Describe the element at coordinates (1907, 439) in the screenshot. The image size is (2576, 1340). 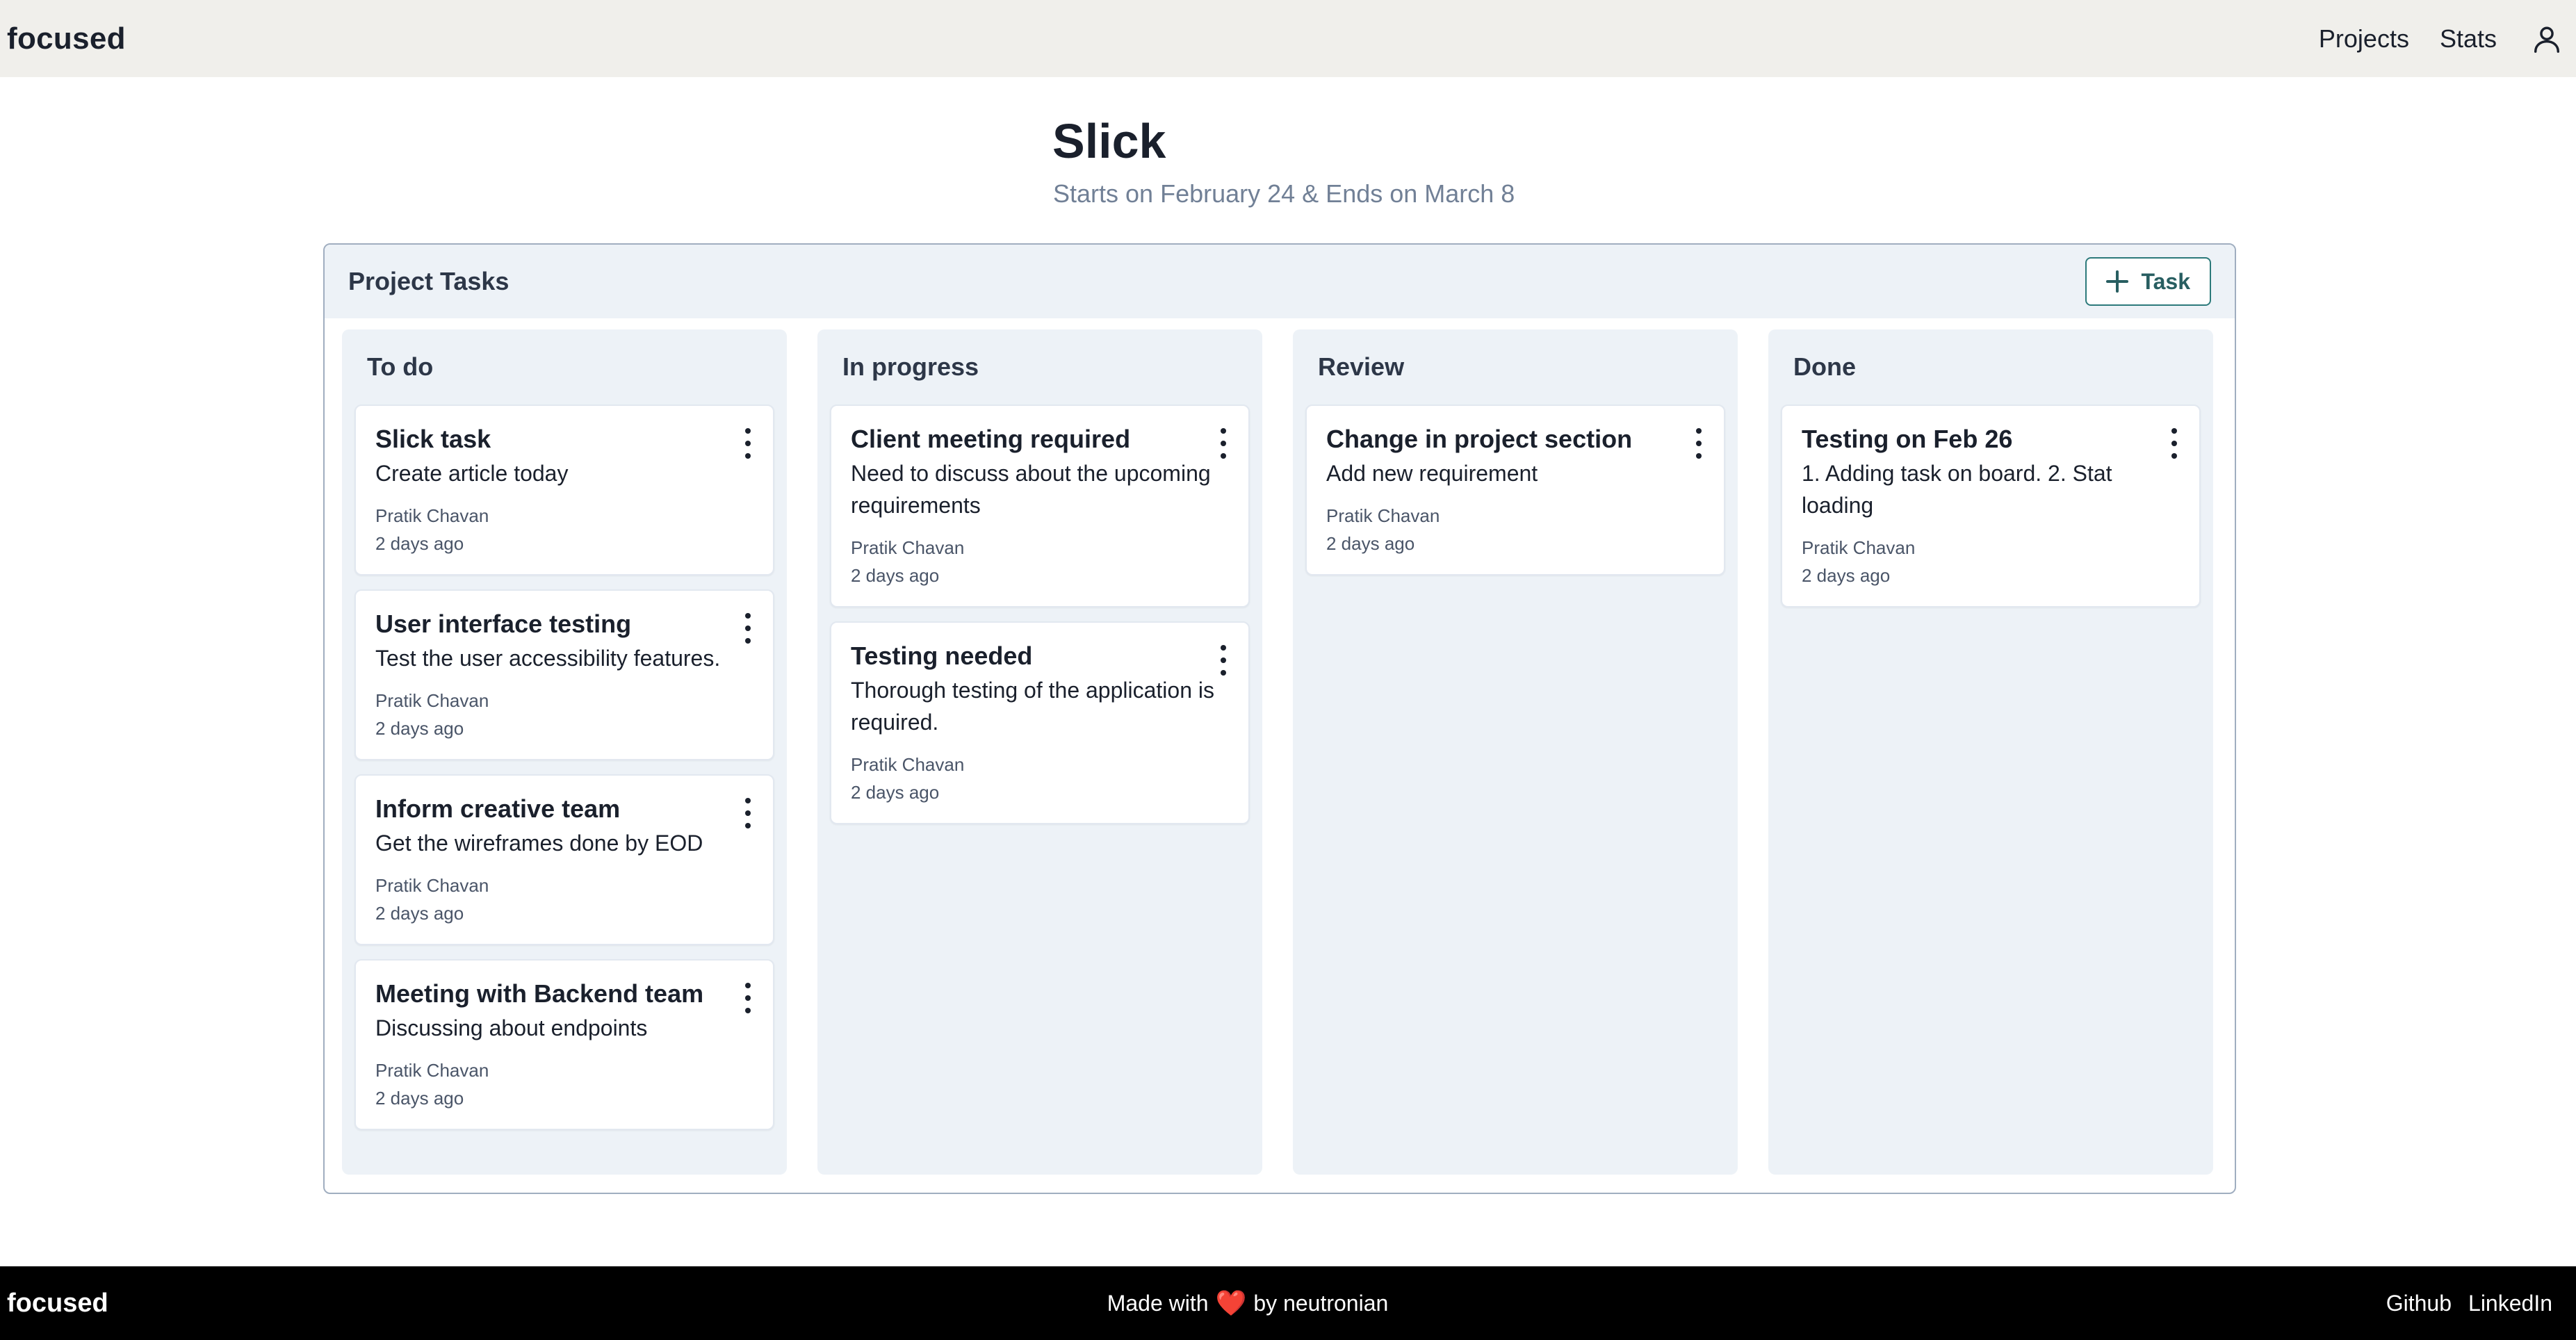
I see `task-title: Testing on Feb 26` at that location.